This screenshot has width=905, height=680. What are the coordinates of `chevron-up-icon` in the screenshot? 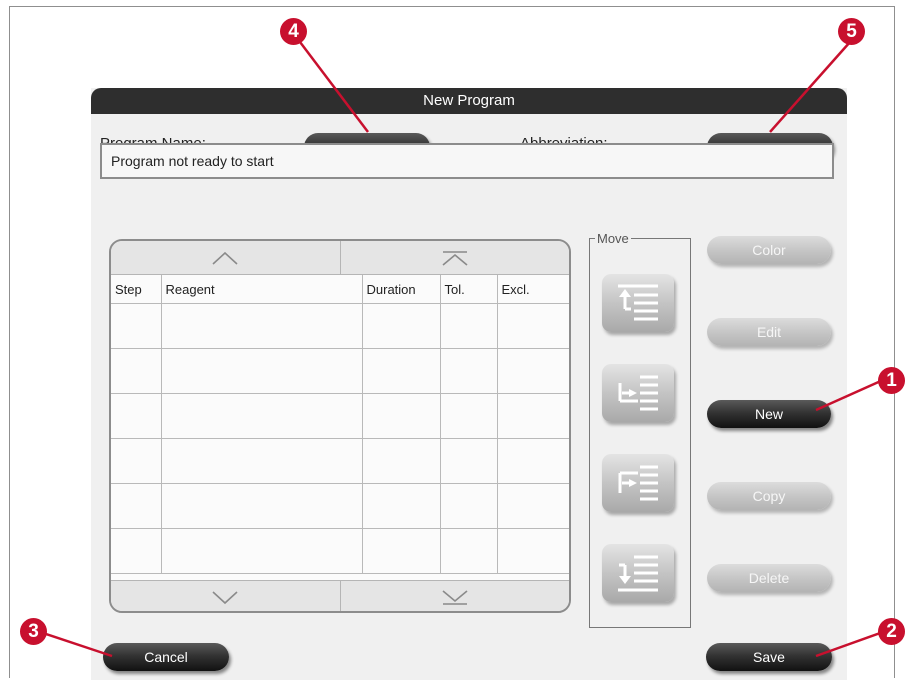 It's located at (225, 258).